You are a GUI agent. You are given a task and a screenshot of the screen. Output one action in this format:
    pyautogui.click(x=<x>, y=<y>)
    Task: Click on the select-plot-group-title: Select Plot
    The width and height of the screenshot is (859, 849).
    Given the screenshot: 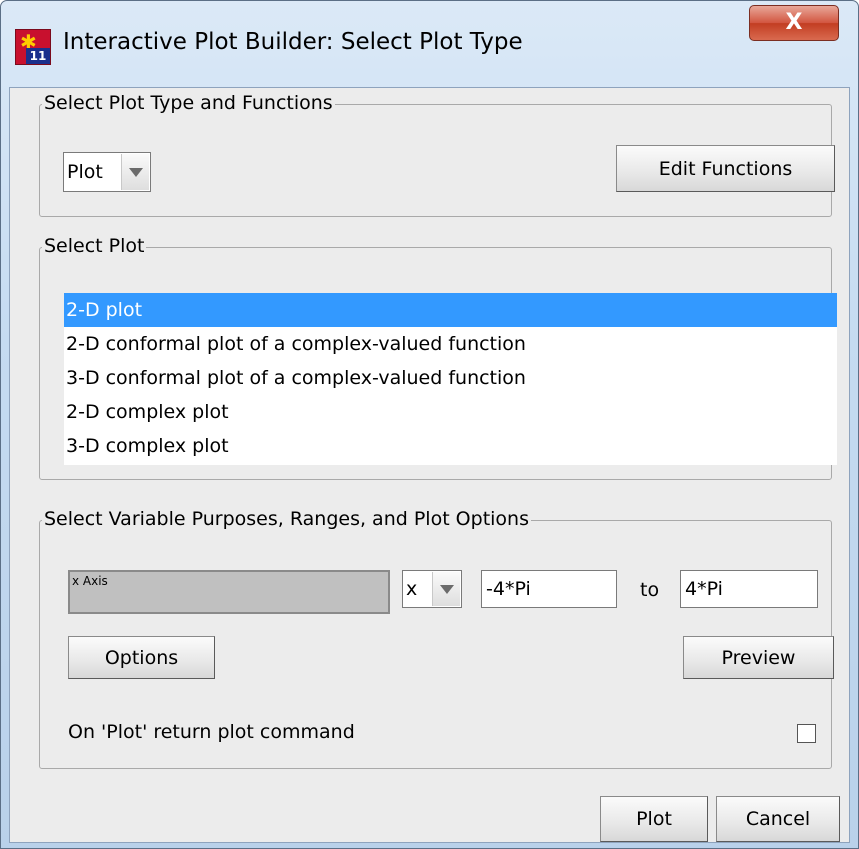 What is the action you would take?
    pyautogui.click(x=94, y=246)
    